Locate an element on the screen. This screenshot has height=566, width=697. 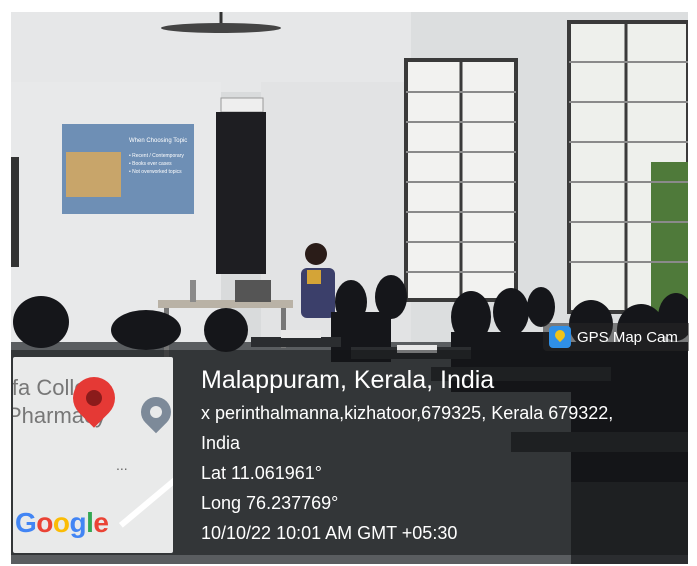
gps-map-cam-logo-icon is located at coordinates (560, 337).